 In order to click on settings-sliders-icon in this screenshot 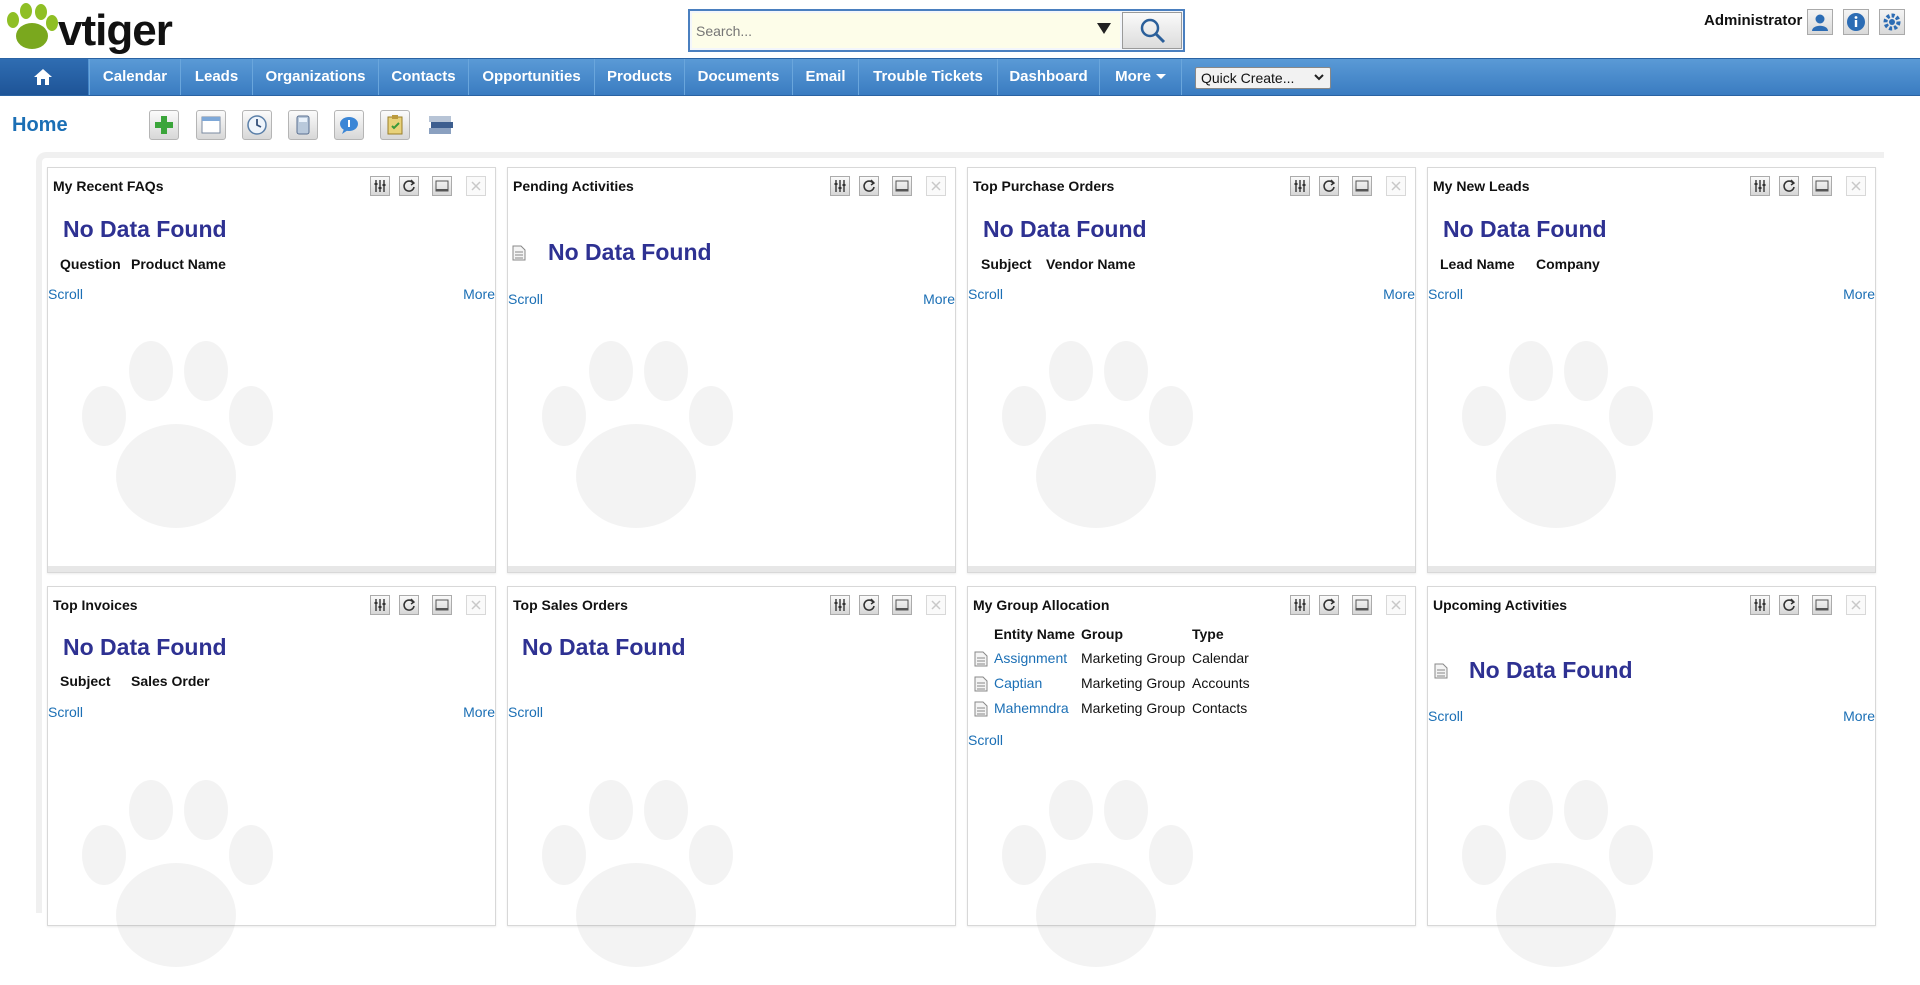, I will do `click(380, 605)`.